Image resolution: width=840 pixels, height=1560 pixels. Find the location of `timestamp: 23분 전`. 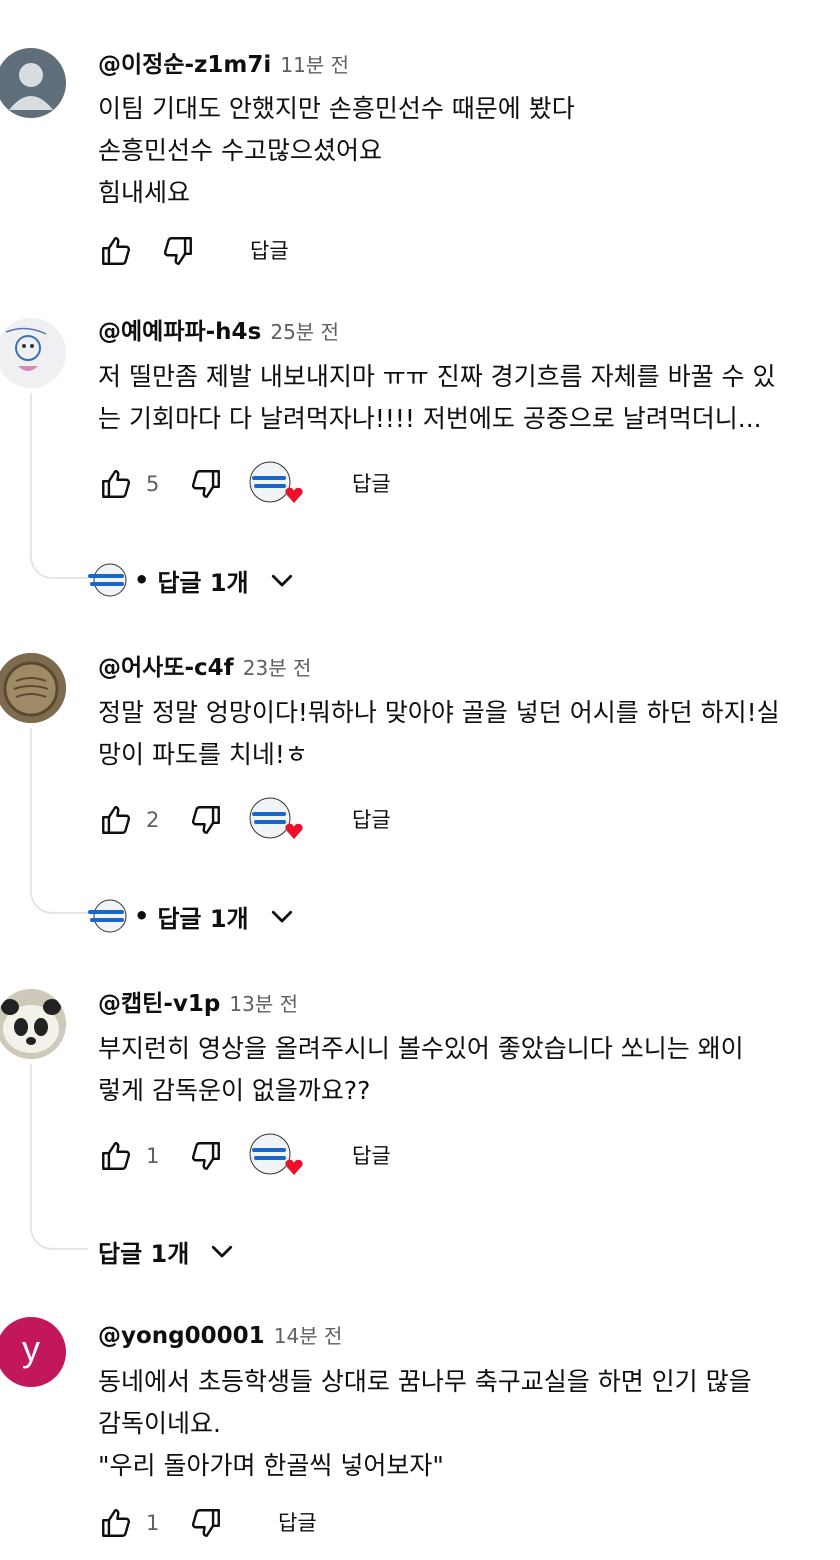

timestamp: 23분 전 is located at coordinates (277, 668).